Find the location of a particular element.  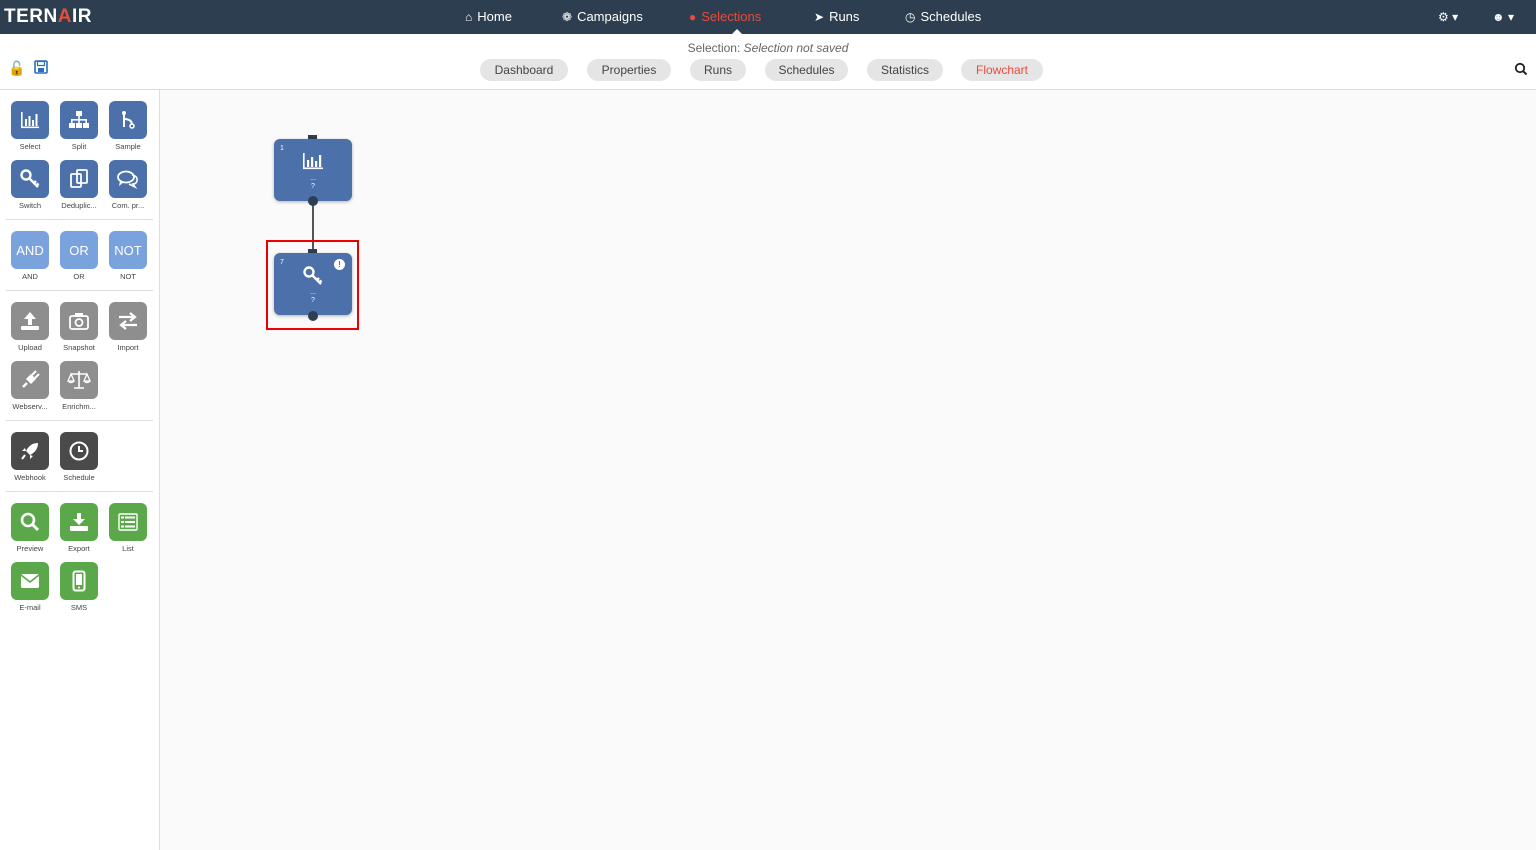

tool-import: Import is located at coordinates (128, 327).